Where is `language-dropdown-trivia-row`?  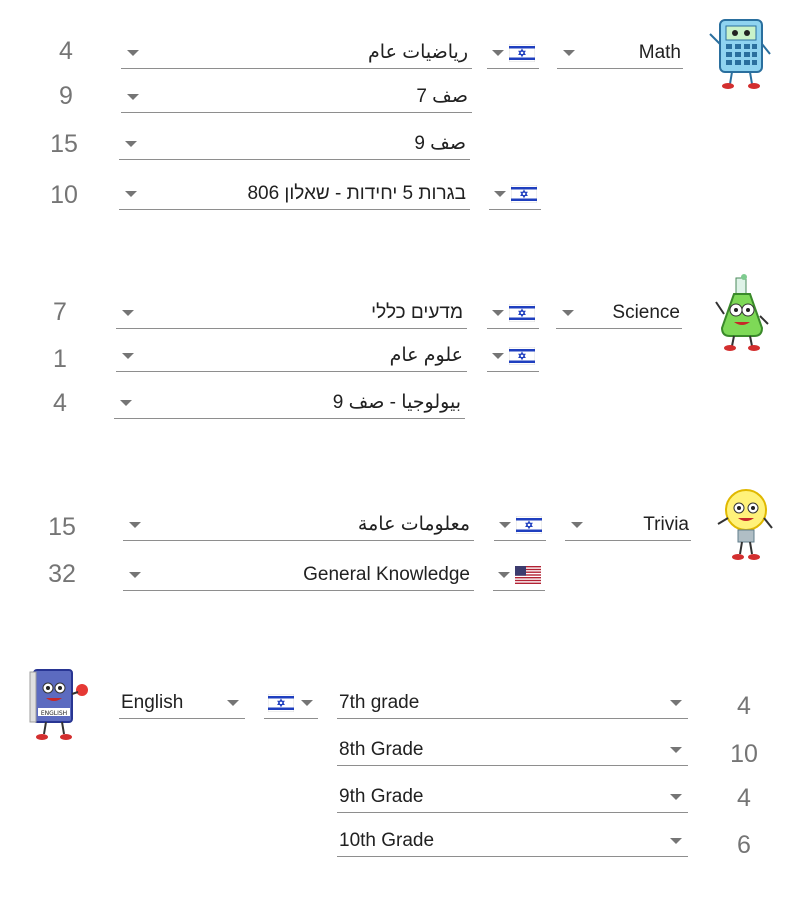 language-dropdown-trivia-row is located at coordinates (519, 575).